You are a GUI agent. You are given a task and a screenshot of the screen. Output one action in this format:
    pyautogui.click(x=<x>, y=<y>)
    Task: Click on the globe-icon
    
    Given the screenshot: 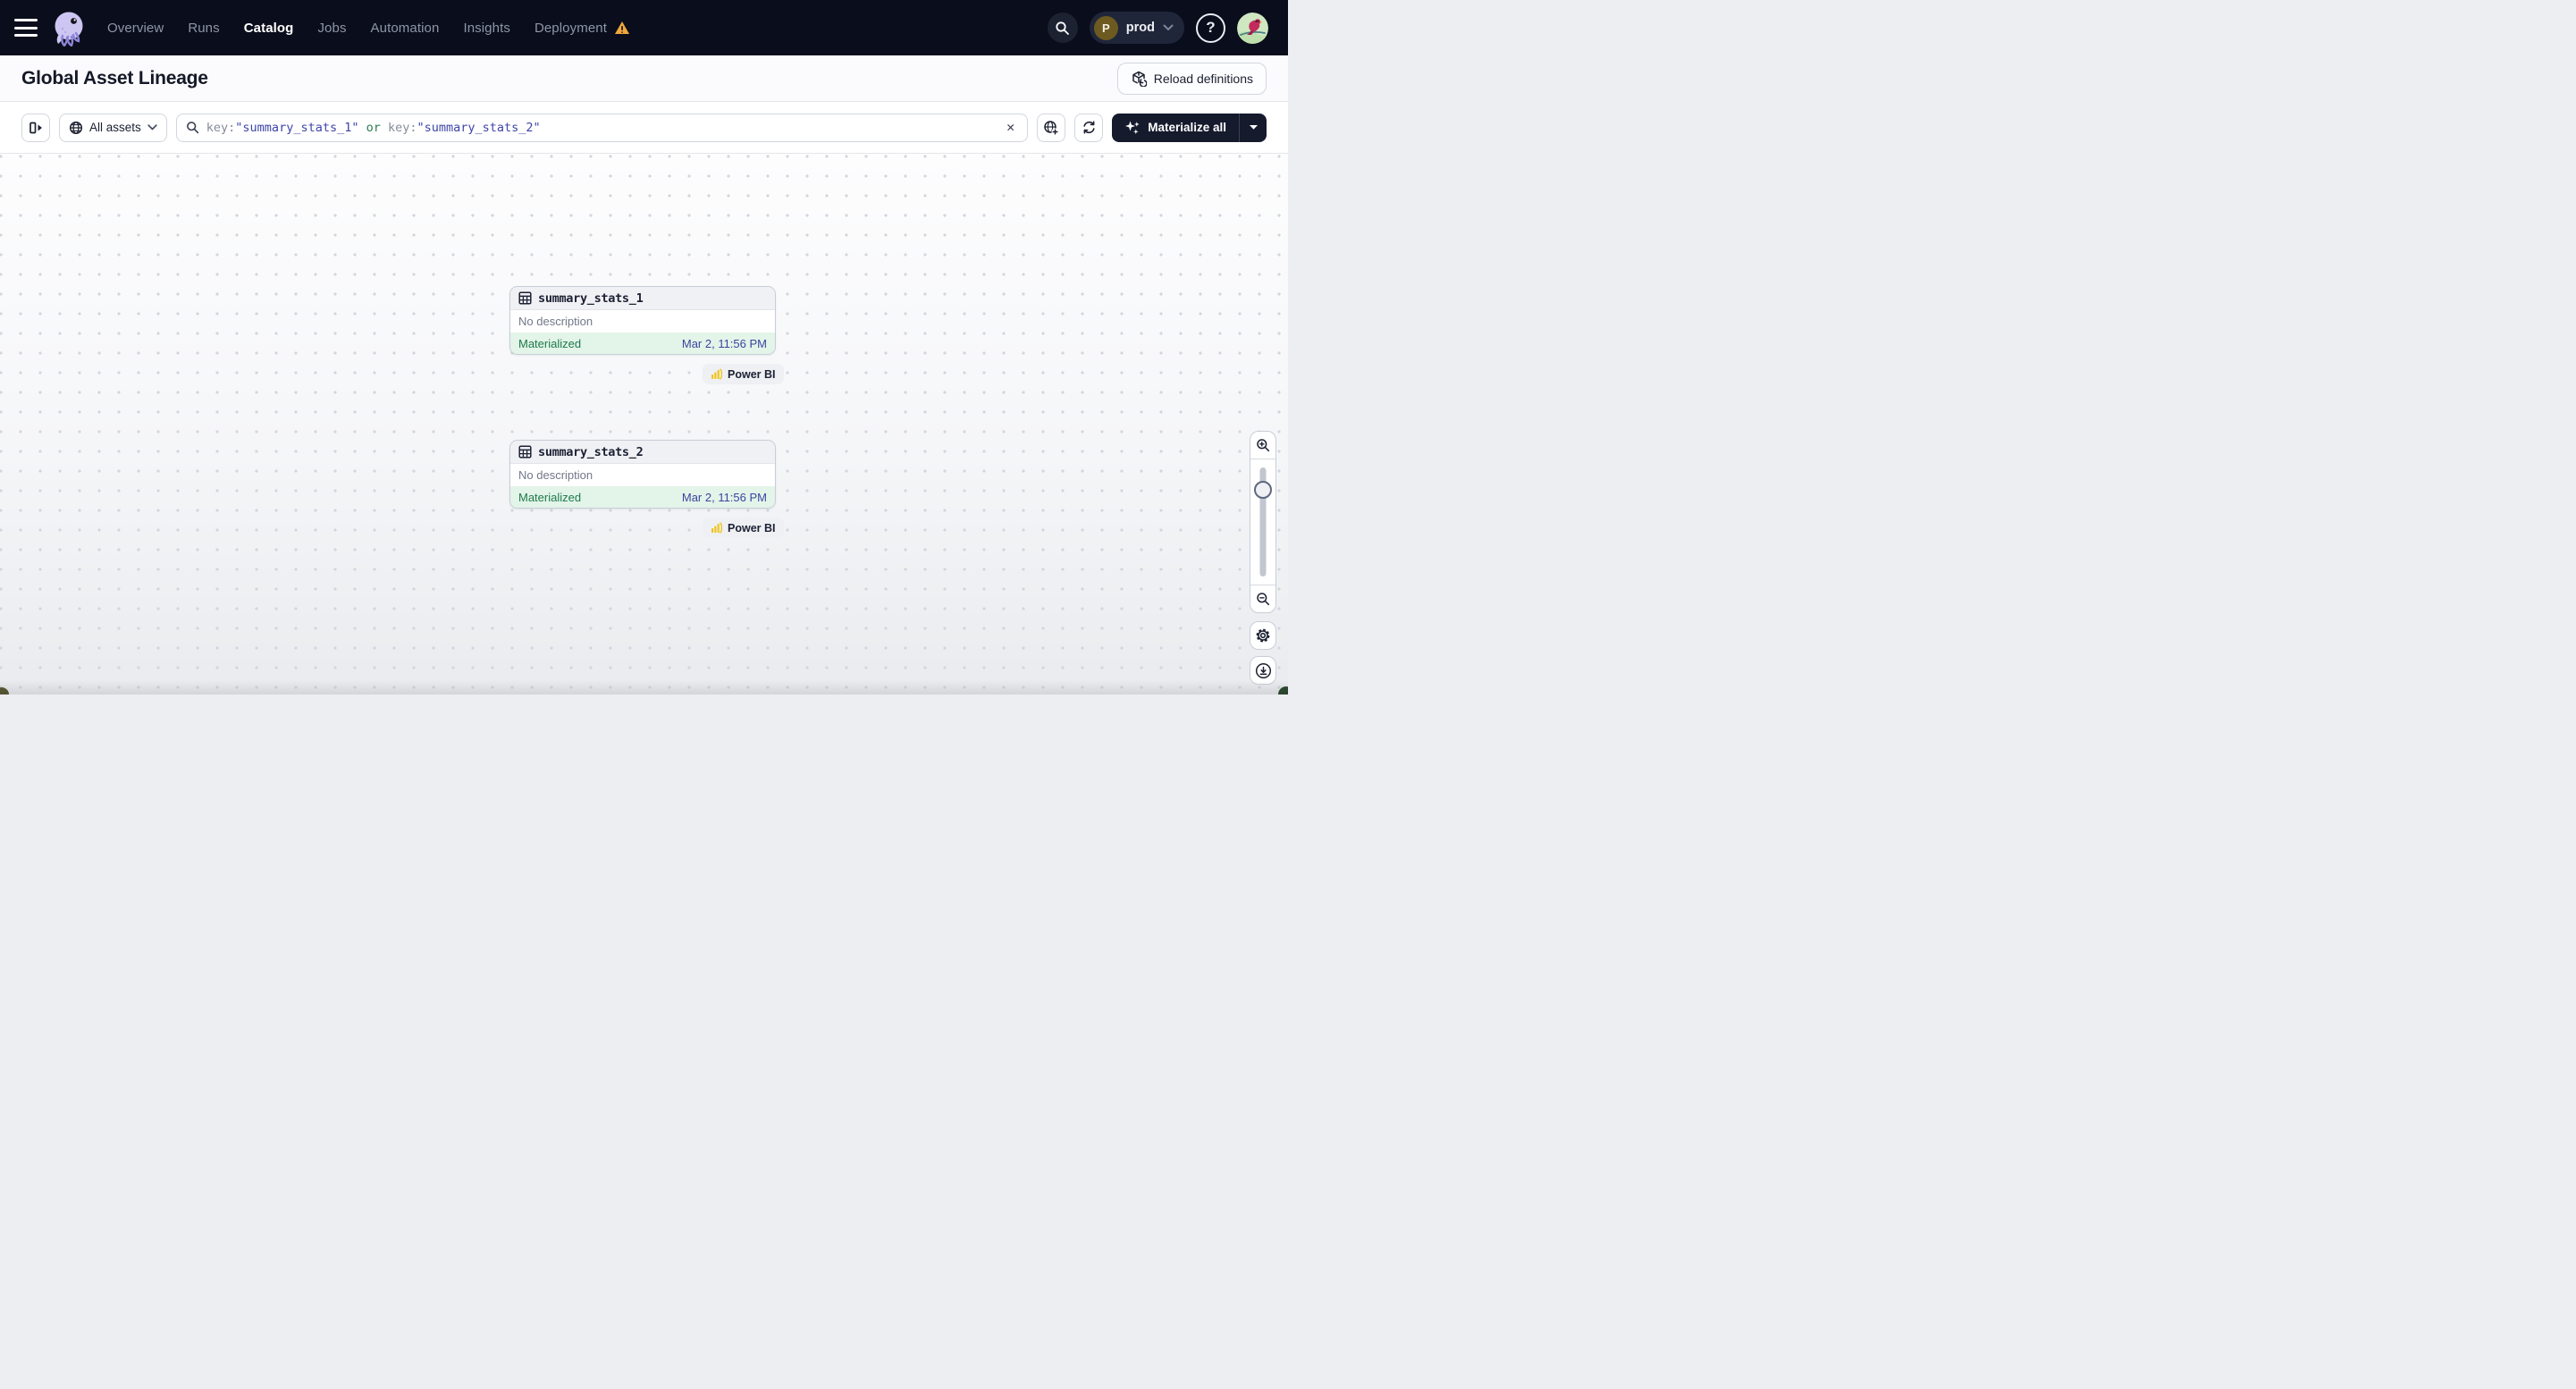 What is the action you would take?
    pyautogui.click(x=76, y=127)
    